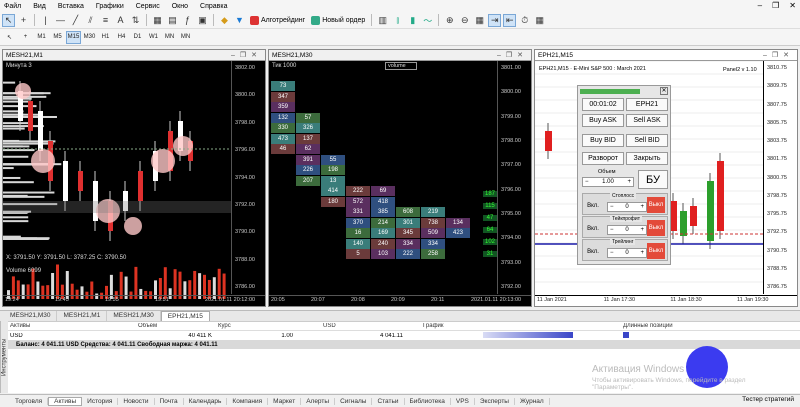 This screenshot has height=407, width=800. What do you see at coordinates (353, 401) in the screenshot?
I see `terminal-tab: Сигналы` at bounding box center [353, 401].